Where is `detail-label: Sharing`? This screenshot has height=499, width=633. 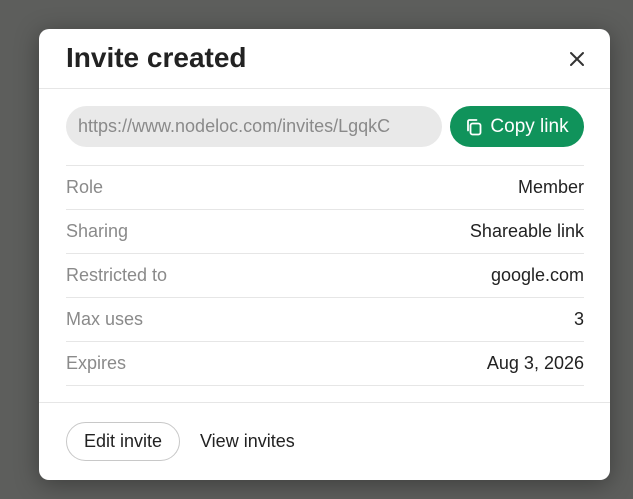
detail-label: Sharing is located at coordinates (97, 231).